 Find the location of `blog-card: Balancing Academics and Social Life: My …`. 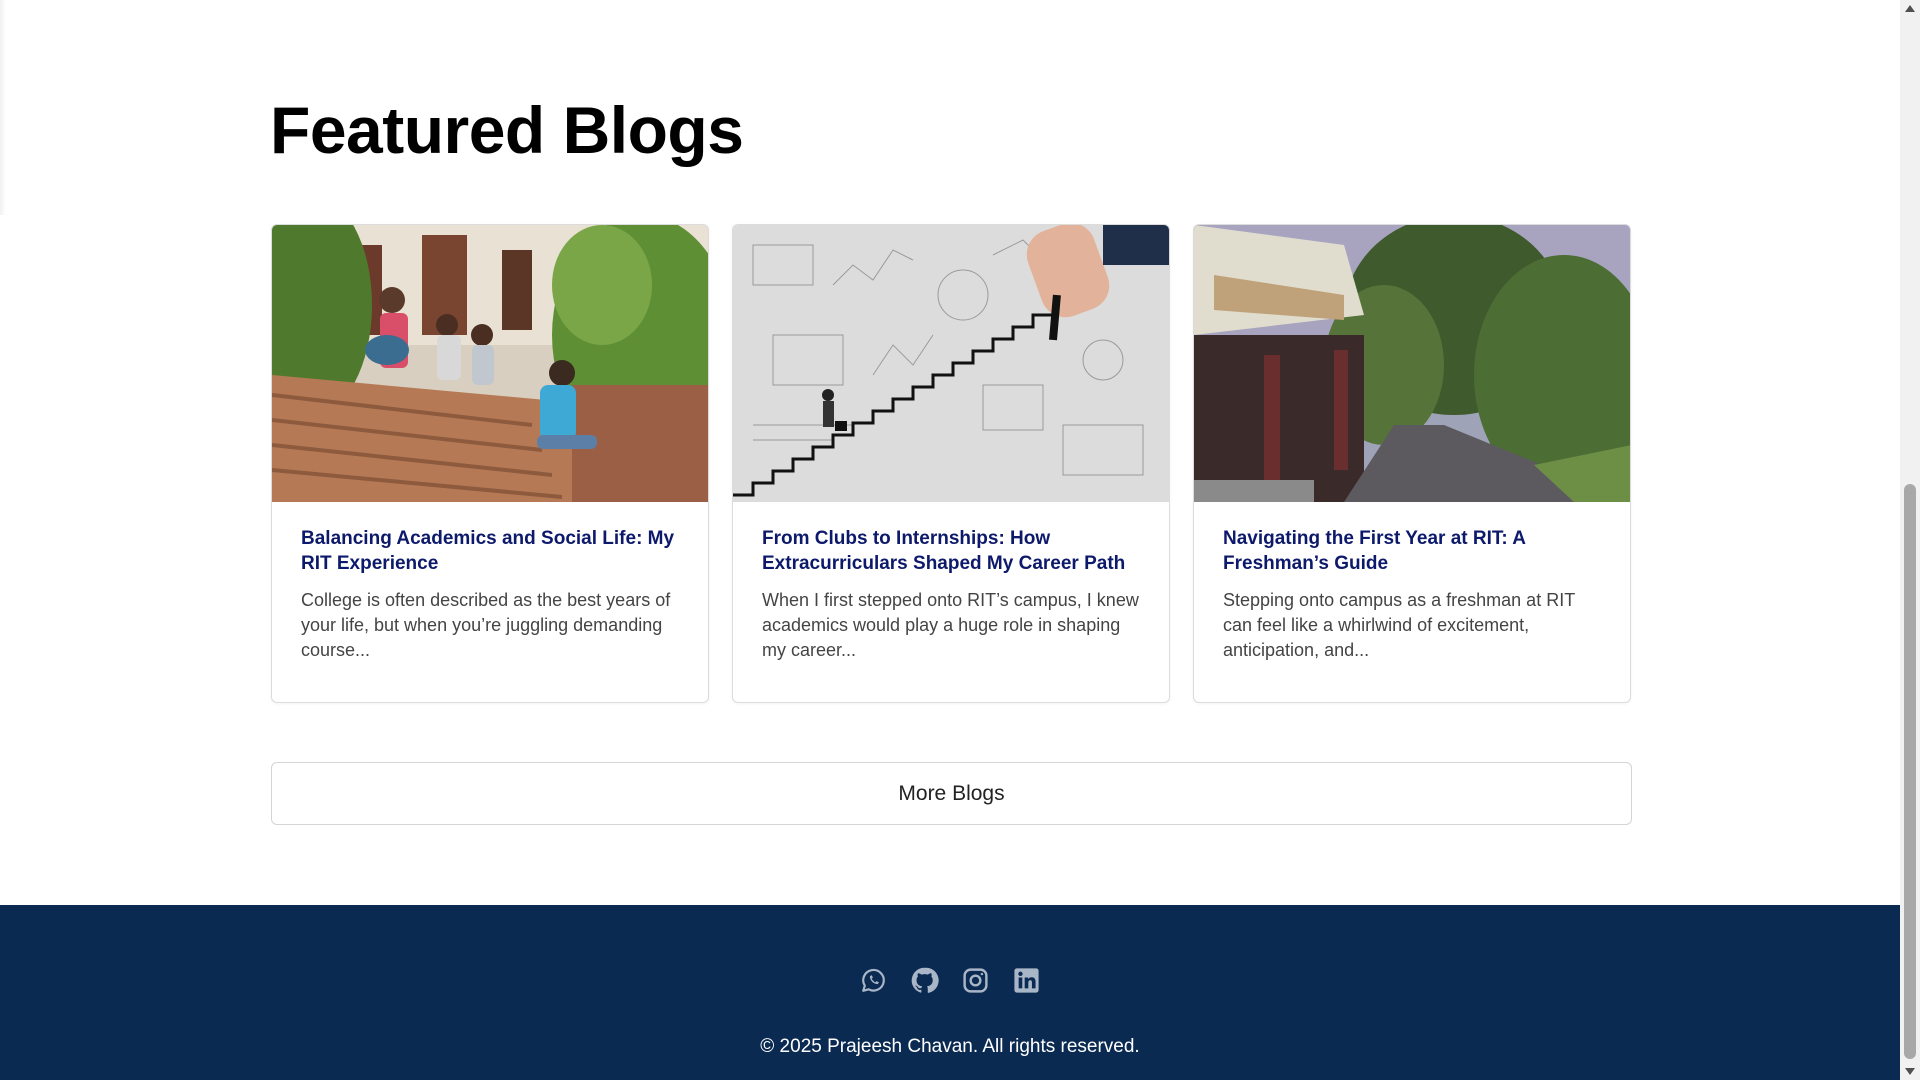

blog-card: Balancing Academics and Social Life: My … is located at coordinates (490, 463).